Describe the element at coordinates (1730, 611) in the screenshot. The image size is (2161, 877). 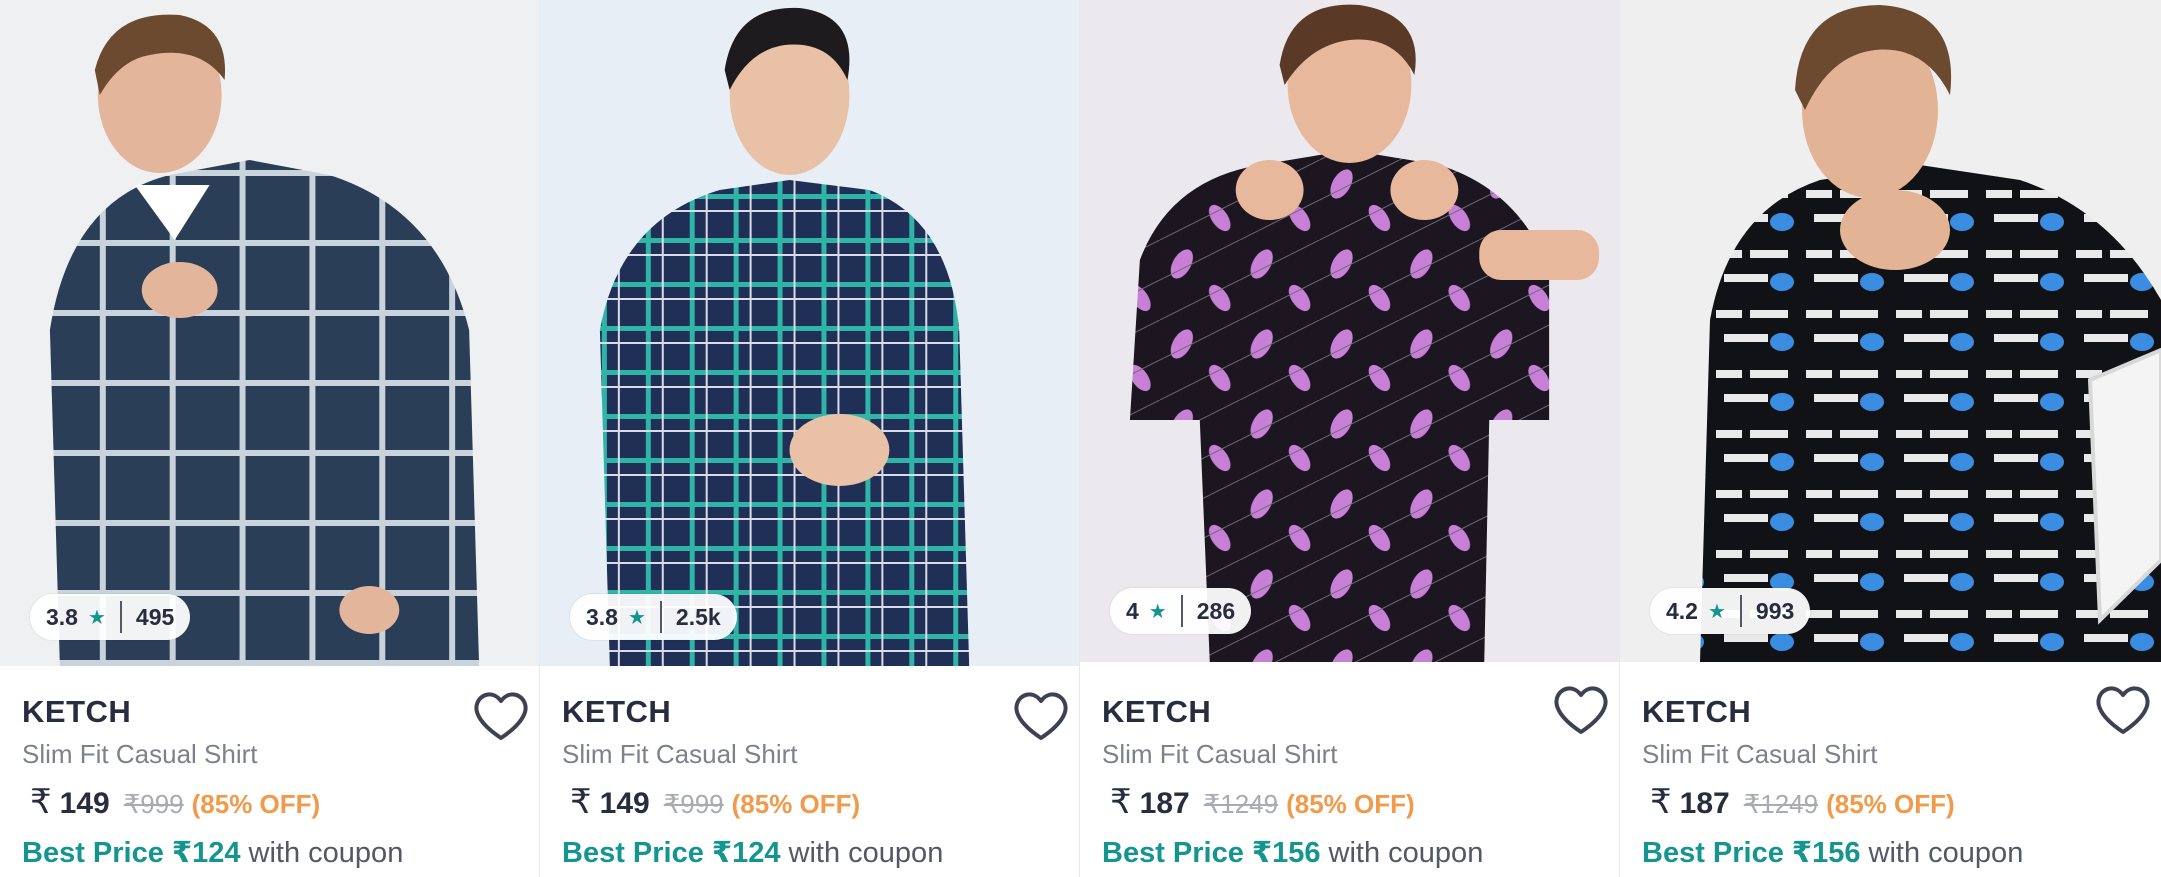
I see `rating-badge: 4.2 ★ 993` at that location.